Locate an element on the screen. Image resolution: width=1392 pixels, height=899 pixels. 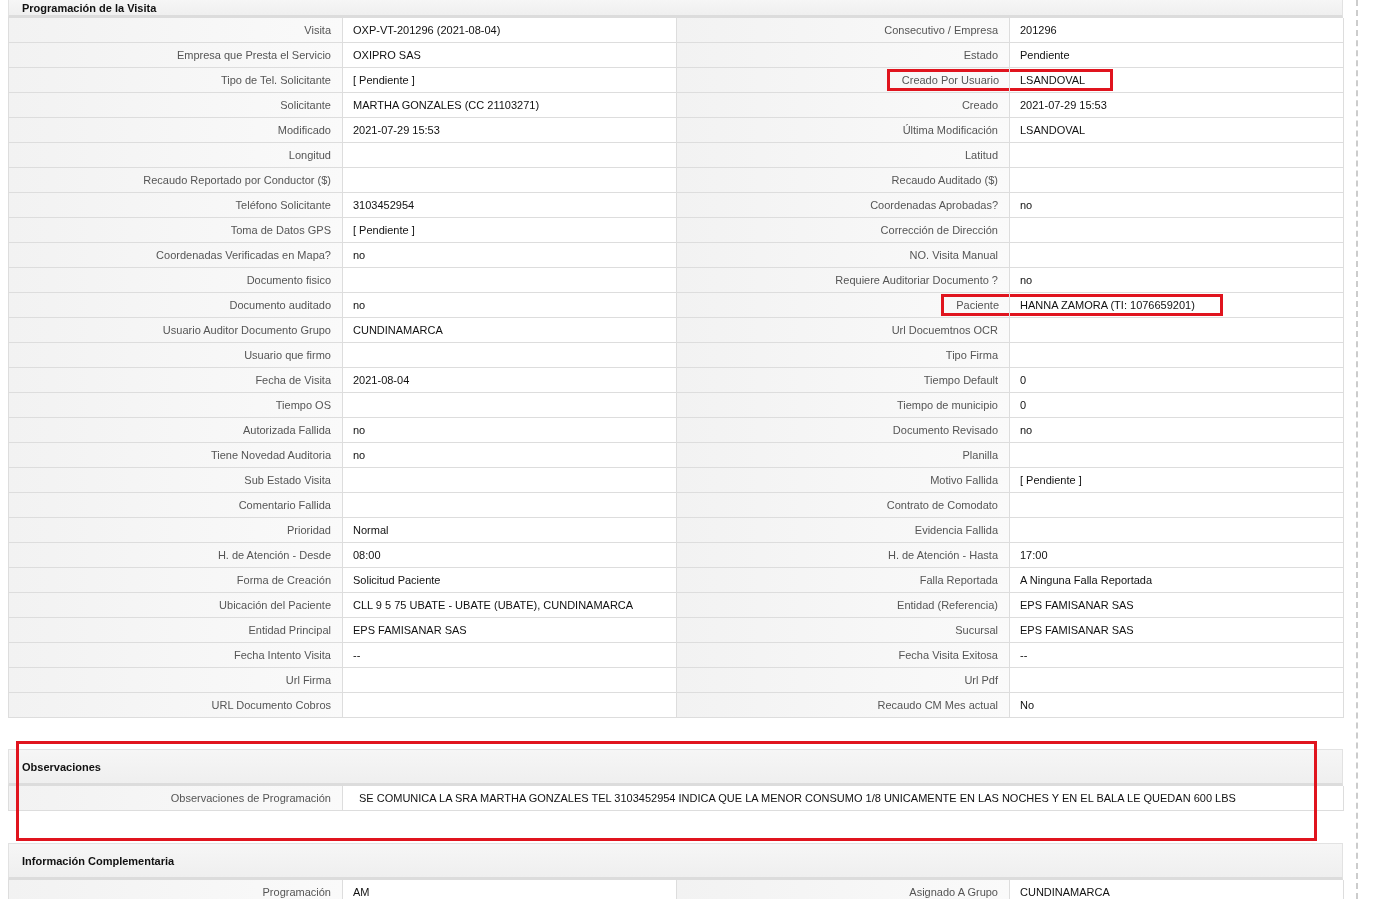
section-title: Observaciones is located at coordinates (61, 766).